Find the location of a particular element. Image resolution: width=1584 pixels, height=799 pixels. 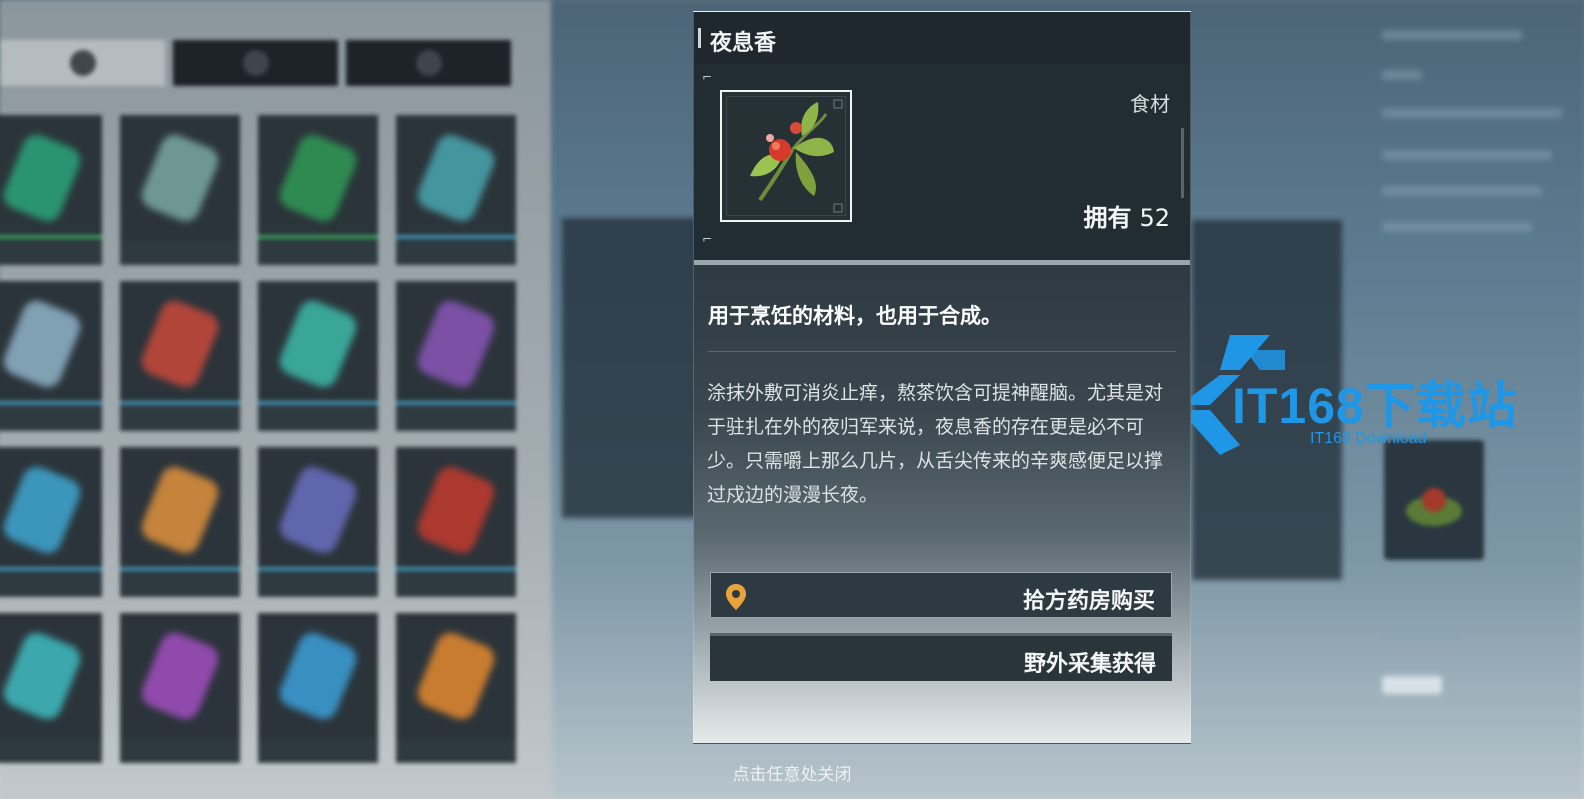

scrollbar is located at coordinates (1182, 163).